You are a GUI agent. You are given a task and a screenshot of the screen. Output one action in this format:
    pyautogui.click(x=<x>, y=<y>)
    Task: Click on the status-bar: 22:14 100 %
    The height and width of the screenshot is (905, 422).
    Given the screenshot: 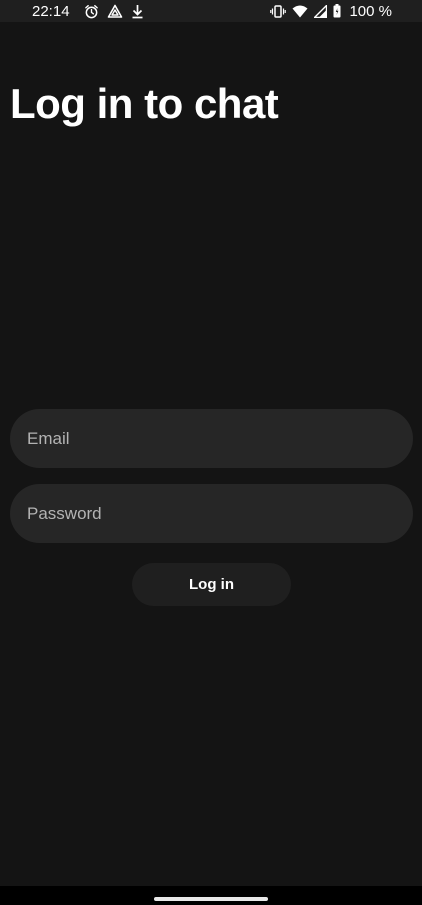 What is the action you would take?
    pyautogui.click(x=211, y=11)
    